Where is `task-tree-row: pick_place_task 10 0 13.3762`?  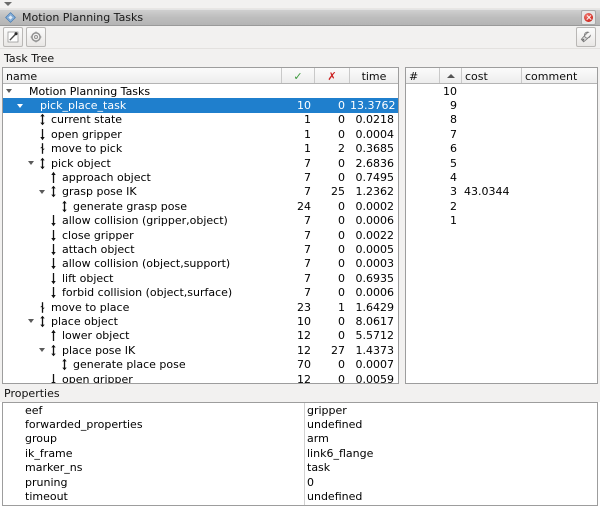 task-tree-row: pick_place_task 10 0 13.3762 is located at coordinates (200, 105).